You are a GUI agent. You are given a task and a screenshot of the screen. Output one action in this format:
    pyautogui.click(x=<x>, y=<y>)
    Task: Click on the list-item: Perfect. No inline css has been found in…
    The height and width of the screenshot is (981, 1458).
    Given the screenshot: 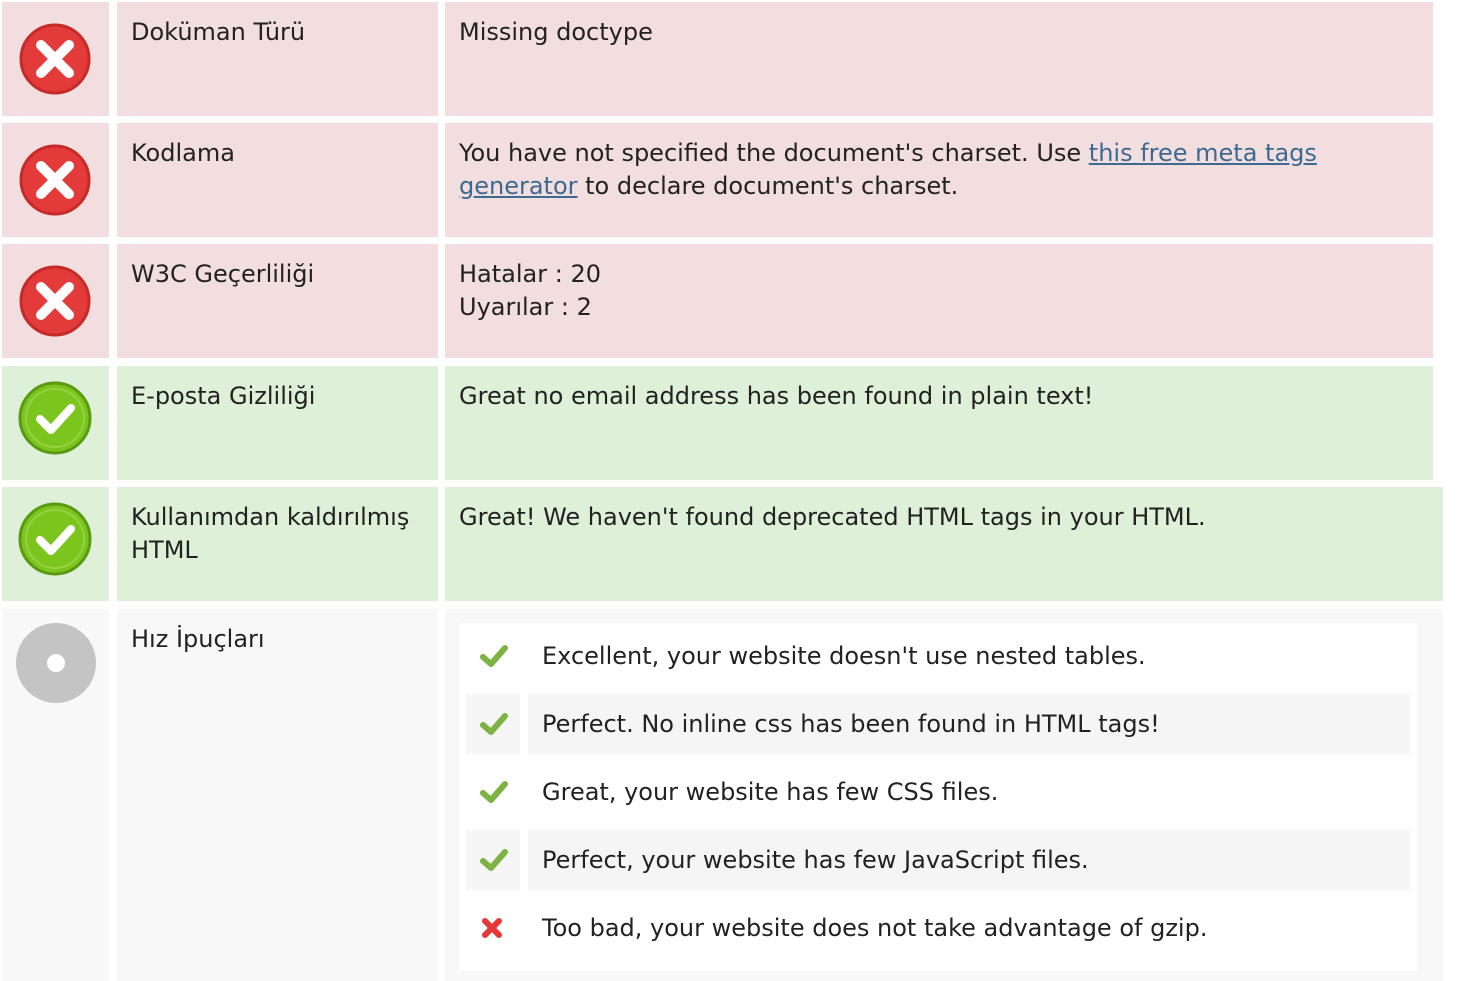 What is the action you would take?
    pyautogui.click(x=938, y=728)
    